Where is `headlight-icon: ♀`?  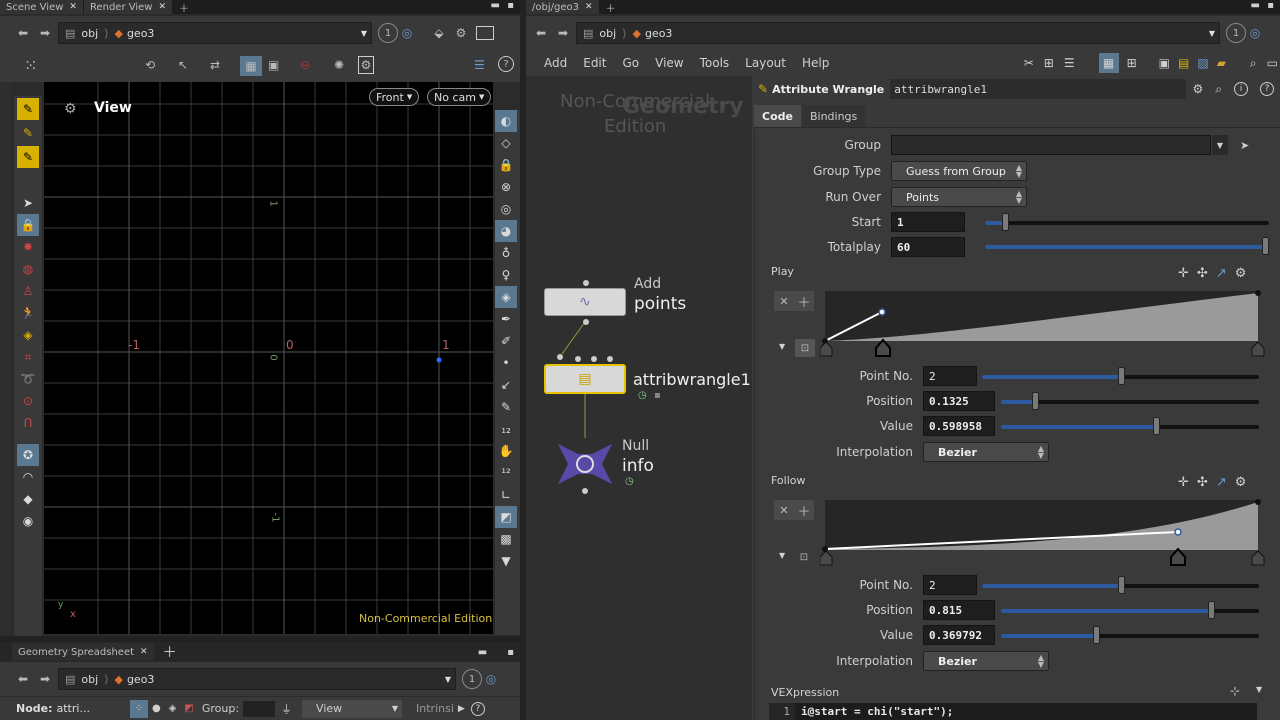
headlight-icon: ♀ is located at coordinates (506, 275).